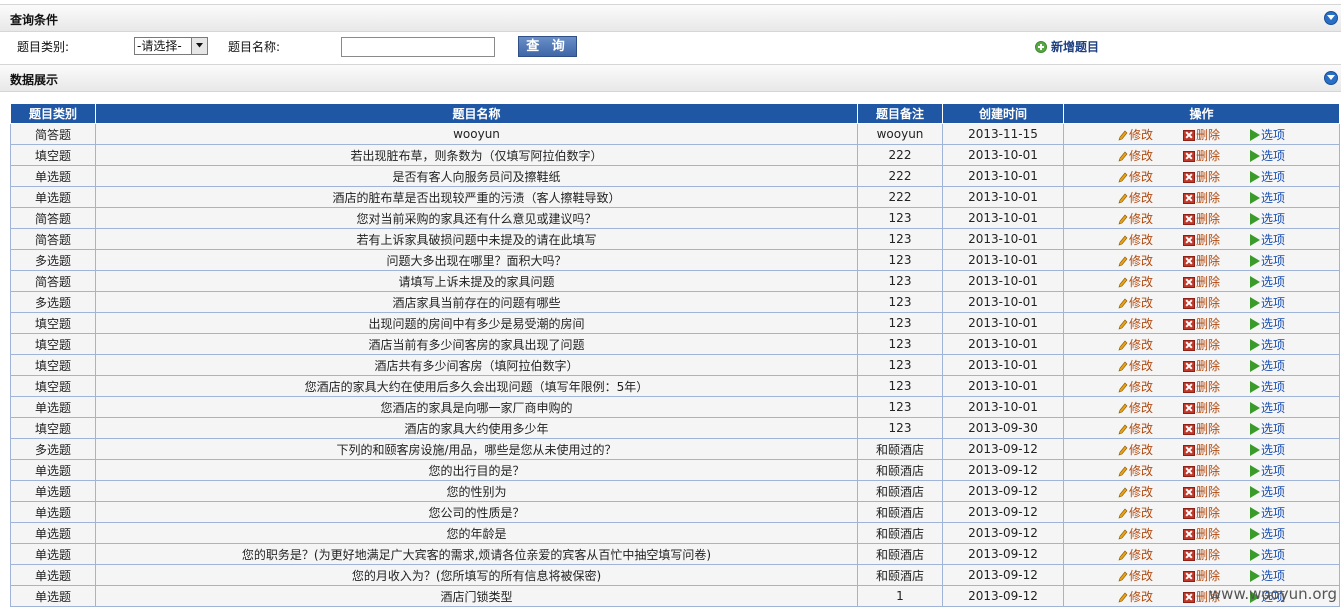 The height and width of the screenshot is (607, 1341). Describe the element at coordinates (53, 554) in the screenshot. I see `cell-category: 单选题` at that location.